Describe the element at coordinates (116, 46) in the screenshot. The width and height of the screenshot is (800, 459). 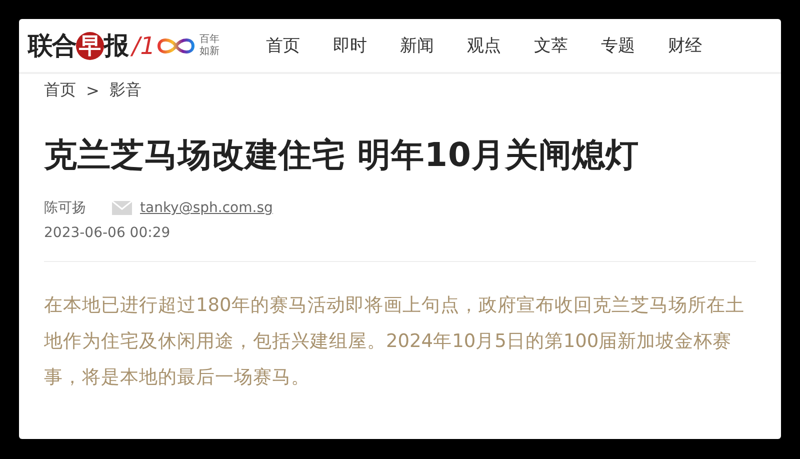
I see `logo-text: 报` at that location.